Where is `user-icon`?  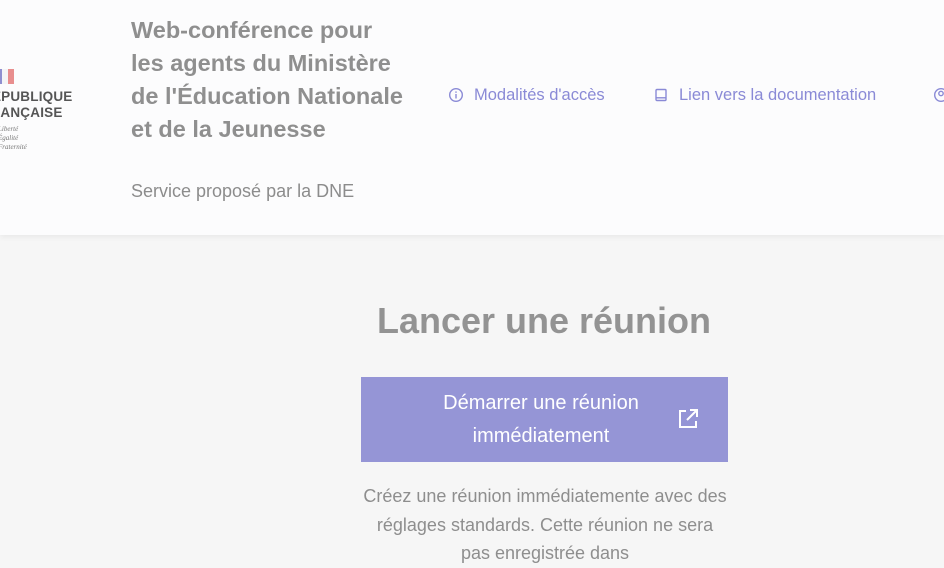 user-icon is located at coordinates (939, 95).